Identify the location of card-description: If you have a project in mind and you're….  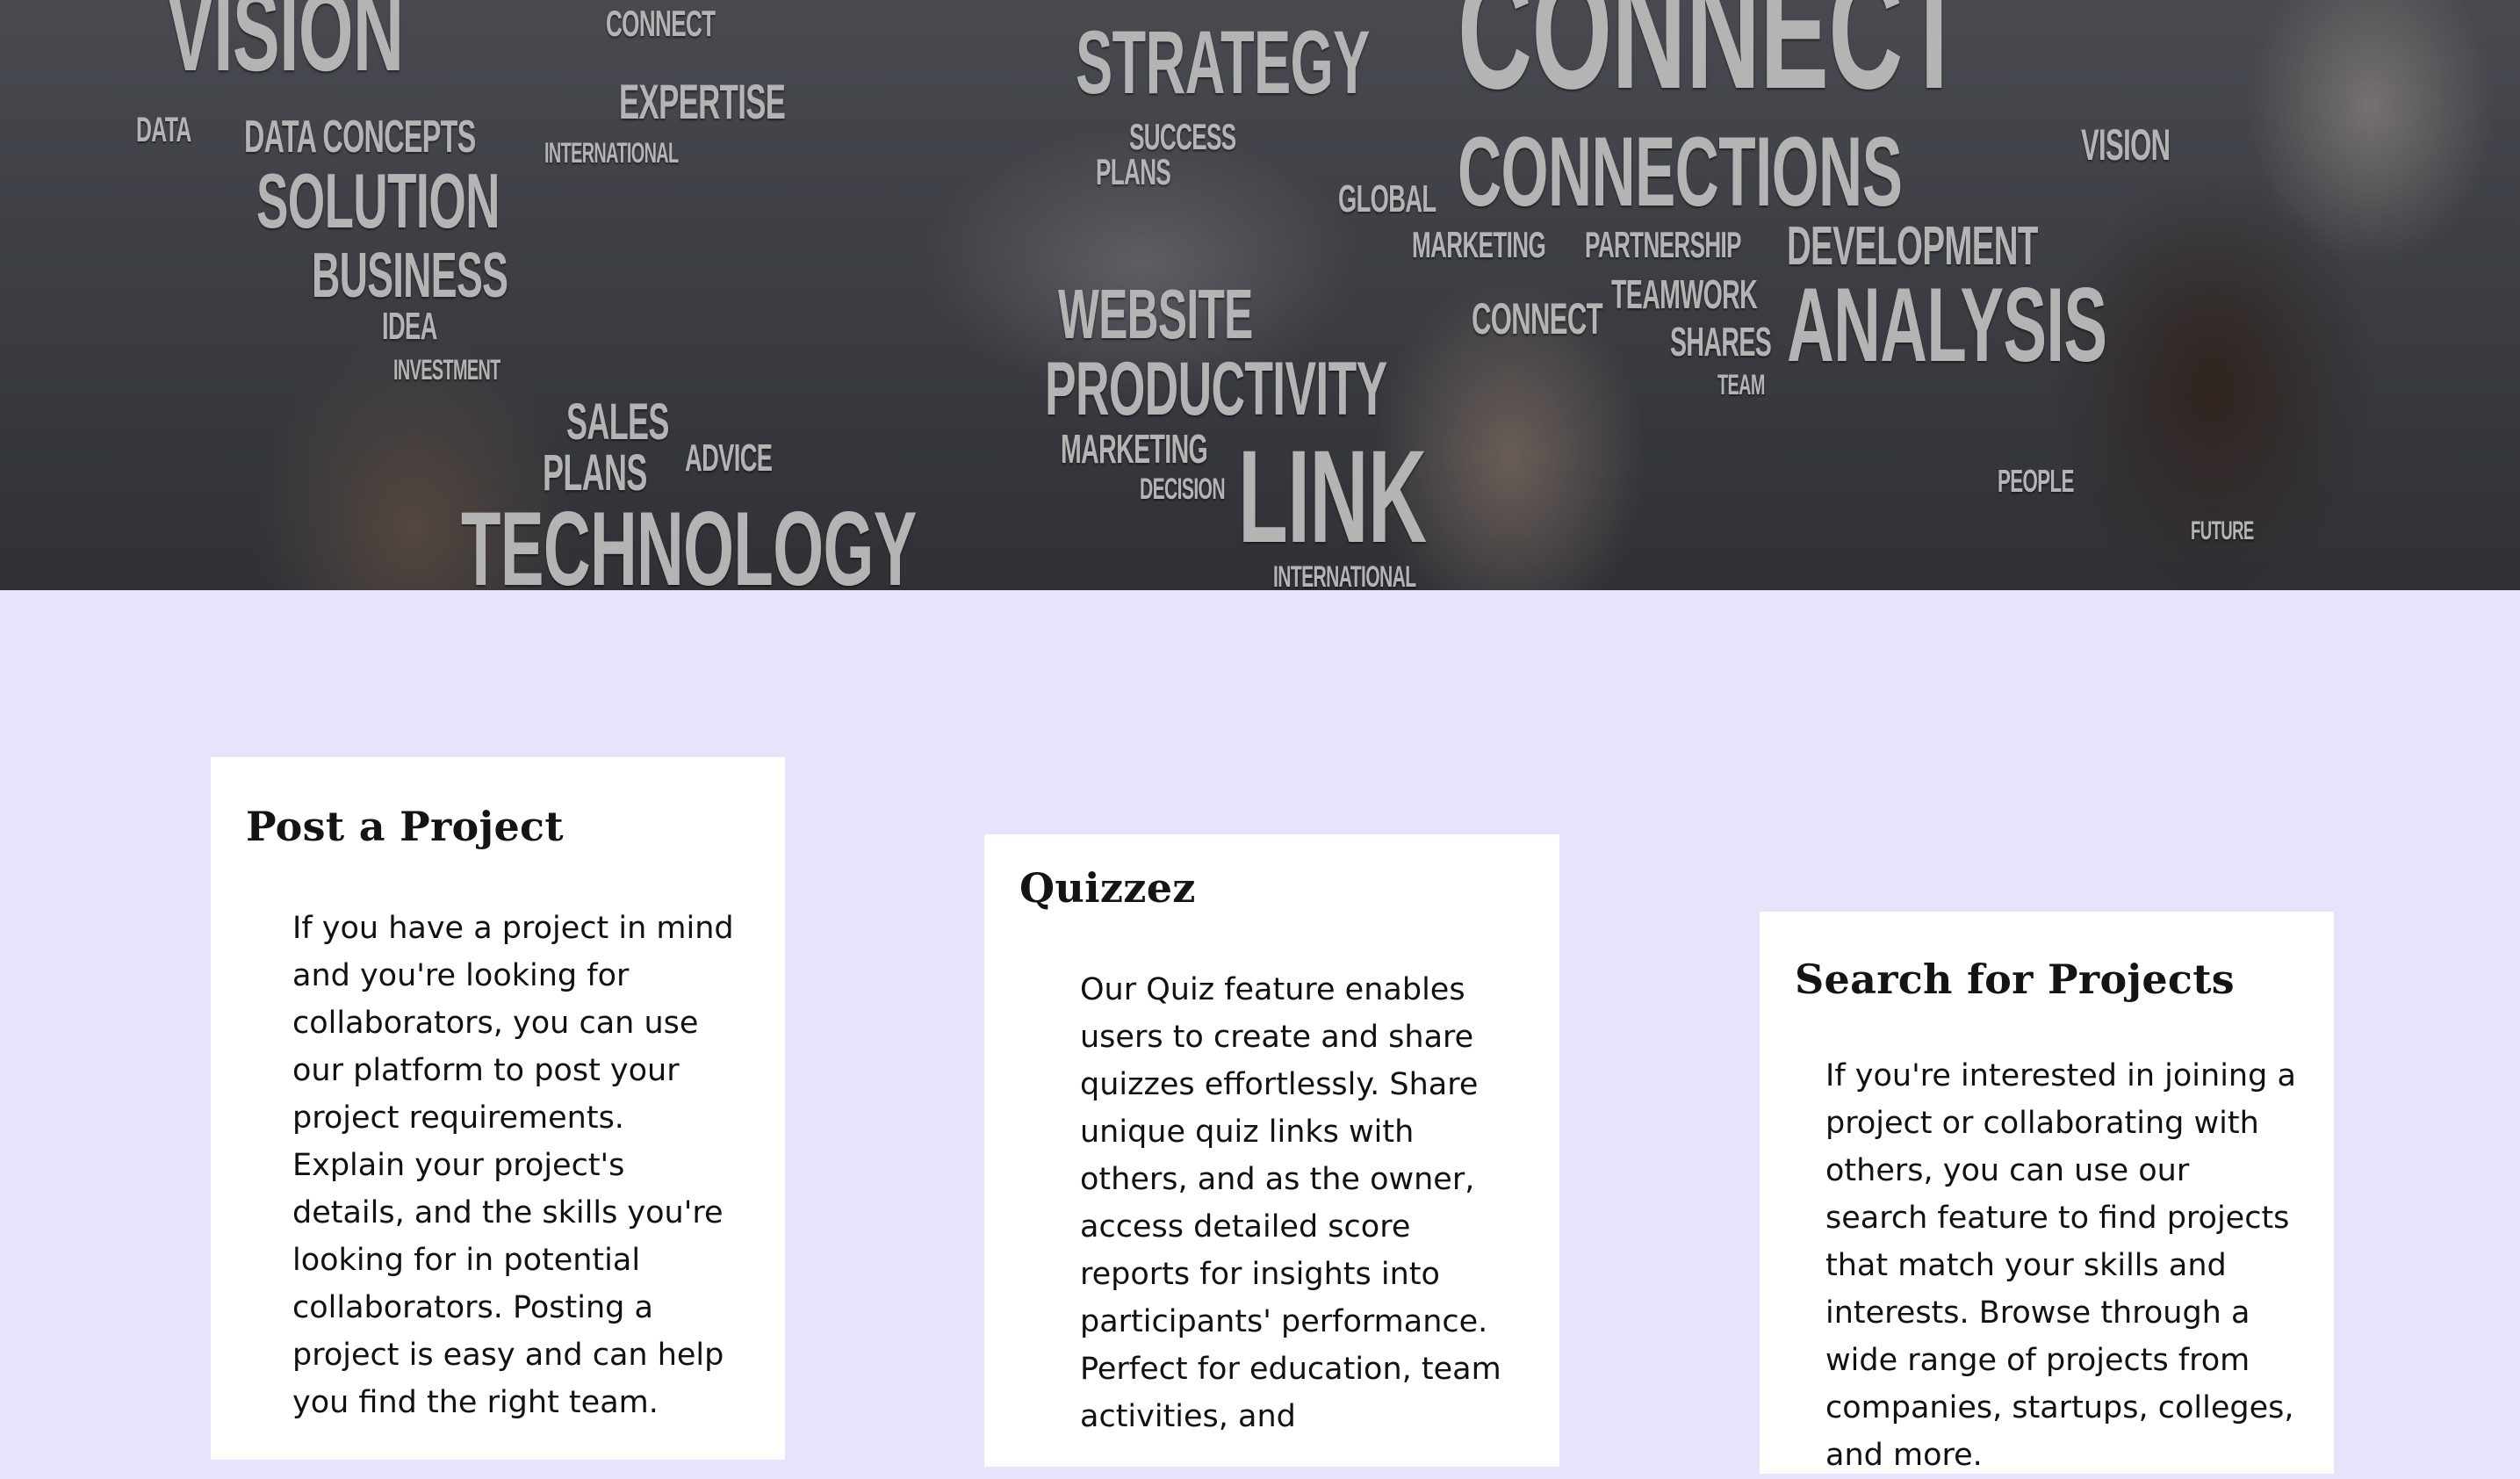
(513, 1165).